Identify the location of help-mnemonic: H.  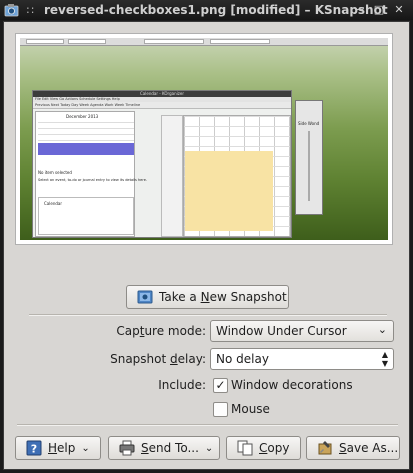
(53, 448).